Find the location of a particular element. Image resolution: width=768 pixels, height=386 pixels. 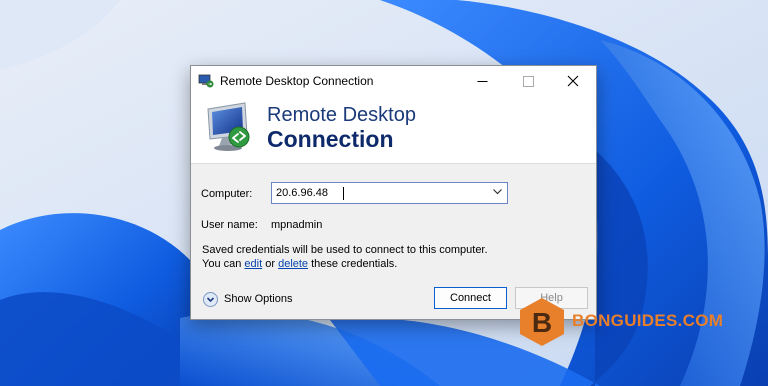

maximize-button is located at coordinates (528, 81).